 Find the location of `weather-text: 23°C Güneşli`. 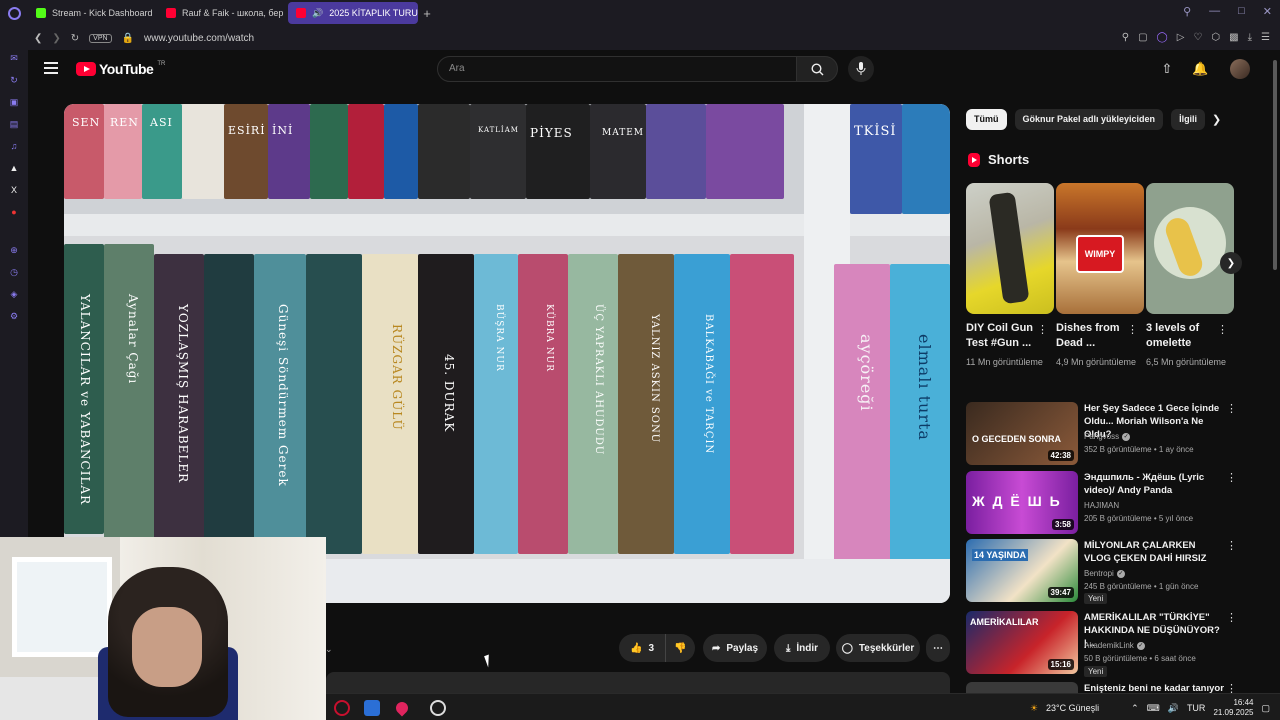

weather-text: 23°C Güneşli is located at coordinates (1072, 708).